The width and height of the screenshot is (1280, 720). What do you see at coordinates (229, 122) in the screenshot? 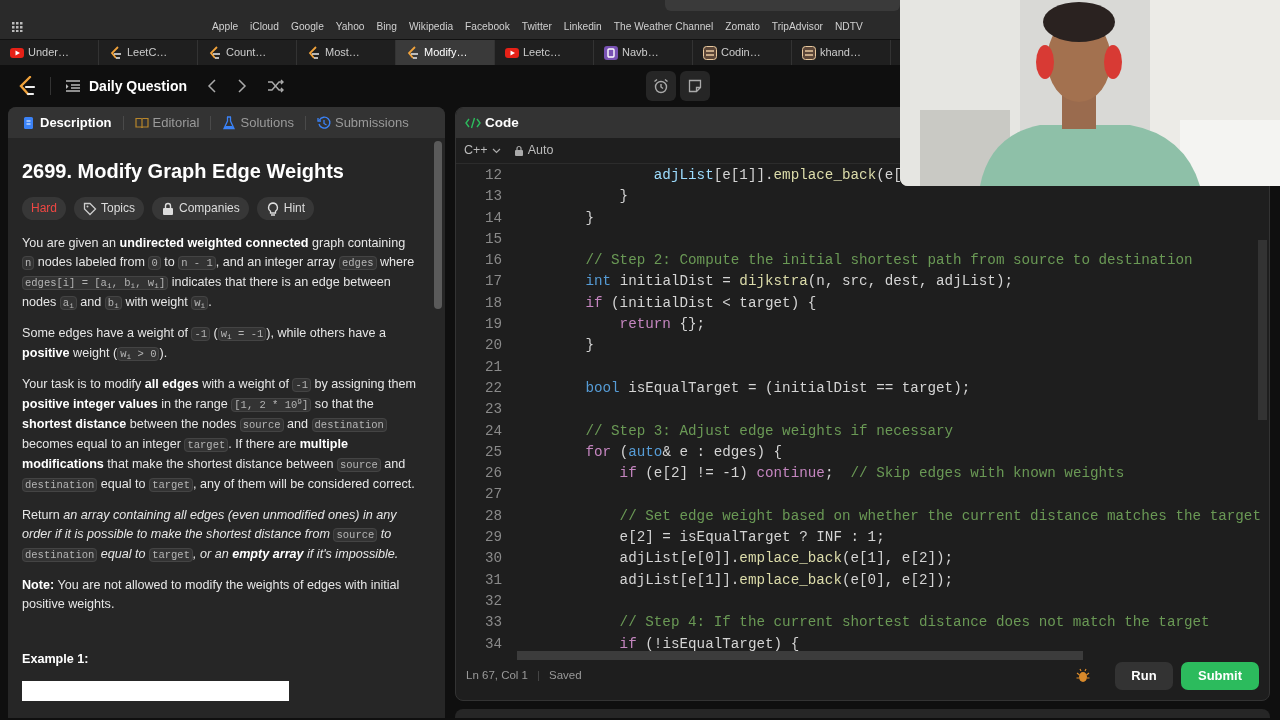
I see `flask-icon` at bounding box center [229, 122].